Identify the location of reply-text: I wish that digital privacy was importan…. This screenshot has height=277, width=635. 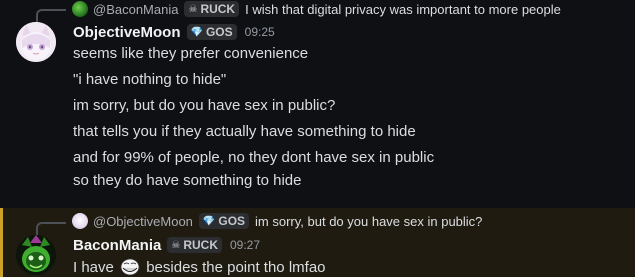
(403, 9).